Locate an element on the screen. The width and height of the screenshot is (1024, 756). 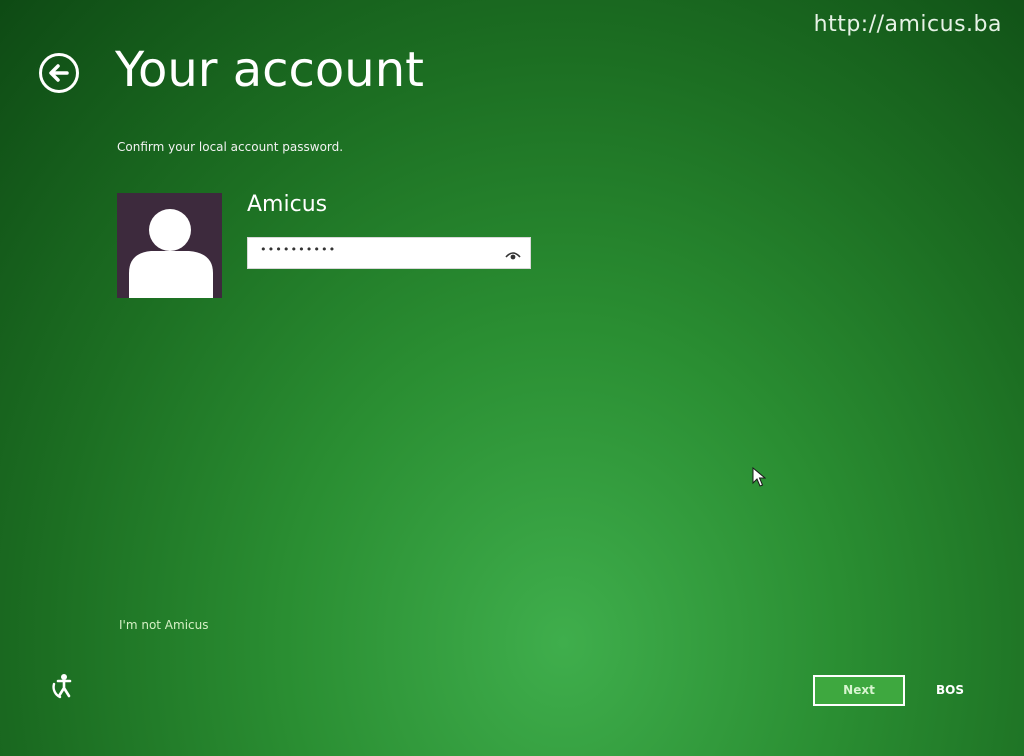
eye-icon is located at coordinates (513, 256).